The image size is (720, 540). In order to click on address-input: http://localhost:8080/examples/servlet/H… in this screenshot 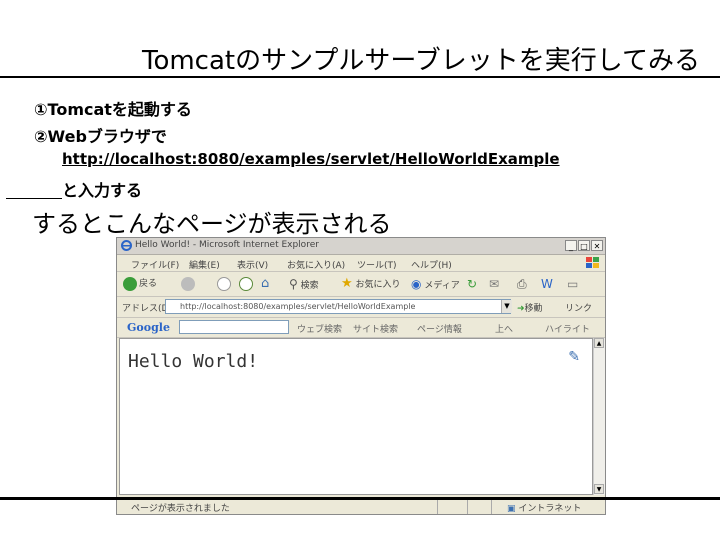, I will do `click(338, 306)`.